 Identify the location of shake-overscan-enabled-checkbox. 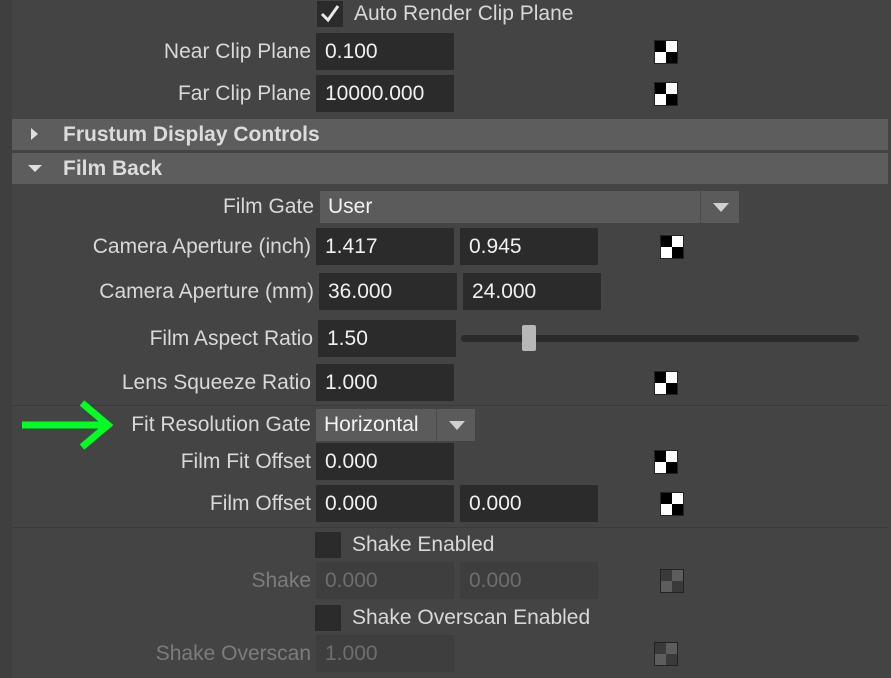
(328, 618).